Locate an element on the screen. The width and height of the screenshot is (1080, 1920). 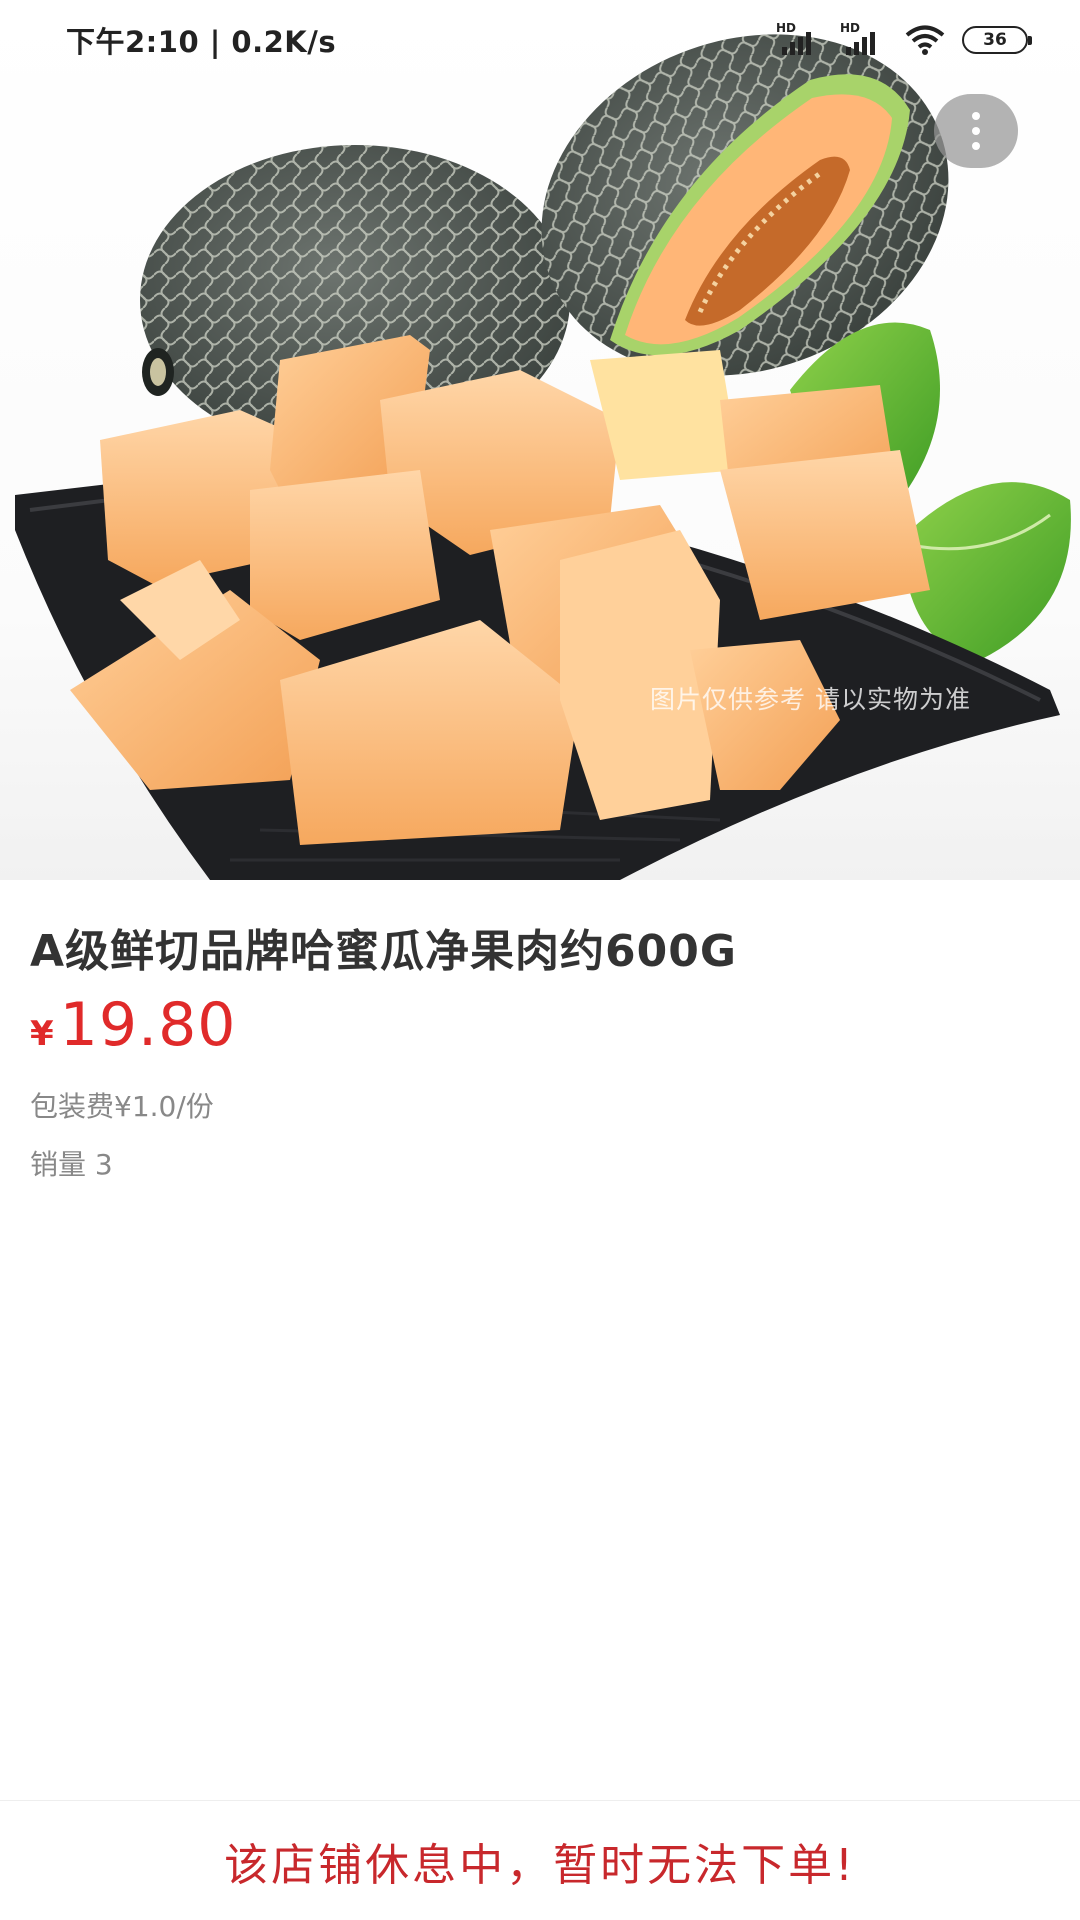
battery-icon: 36 is located at coordinates (997, 40).